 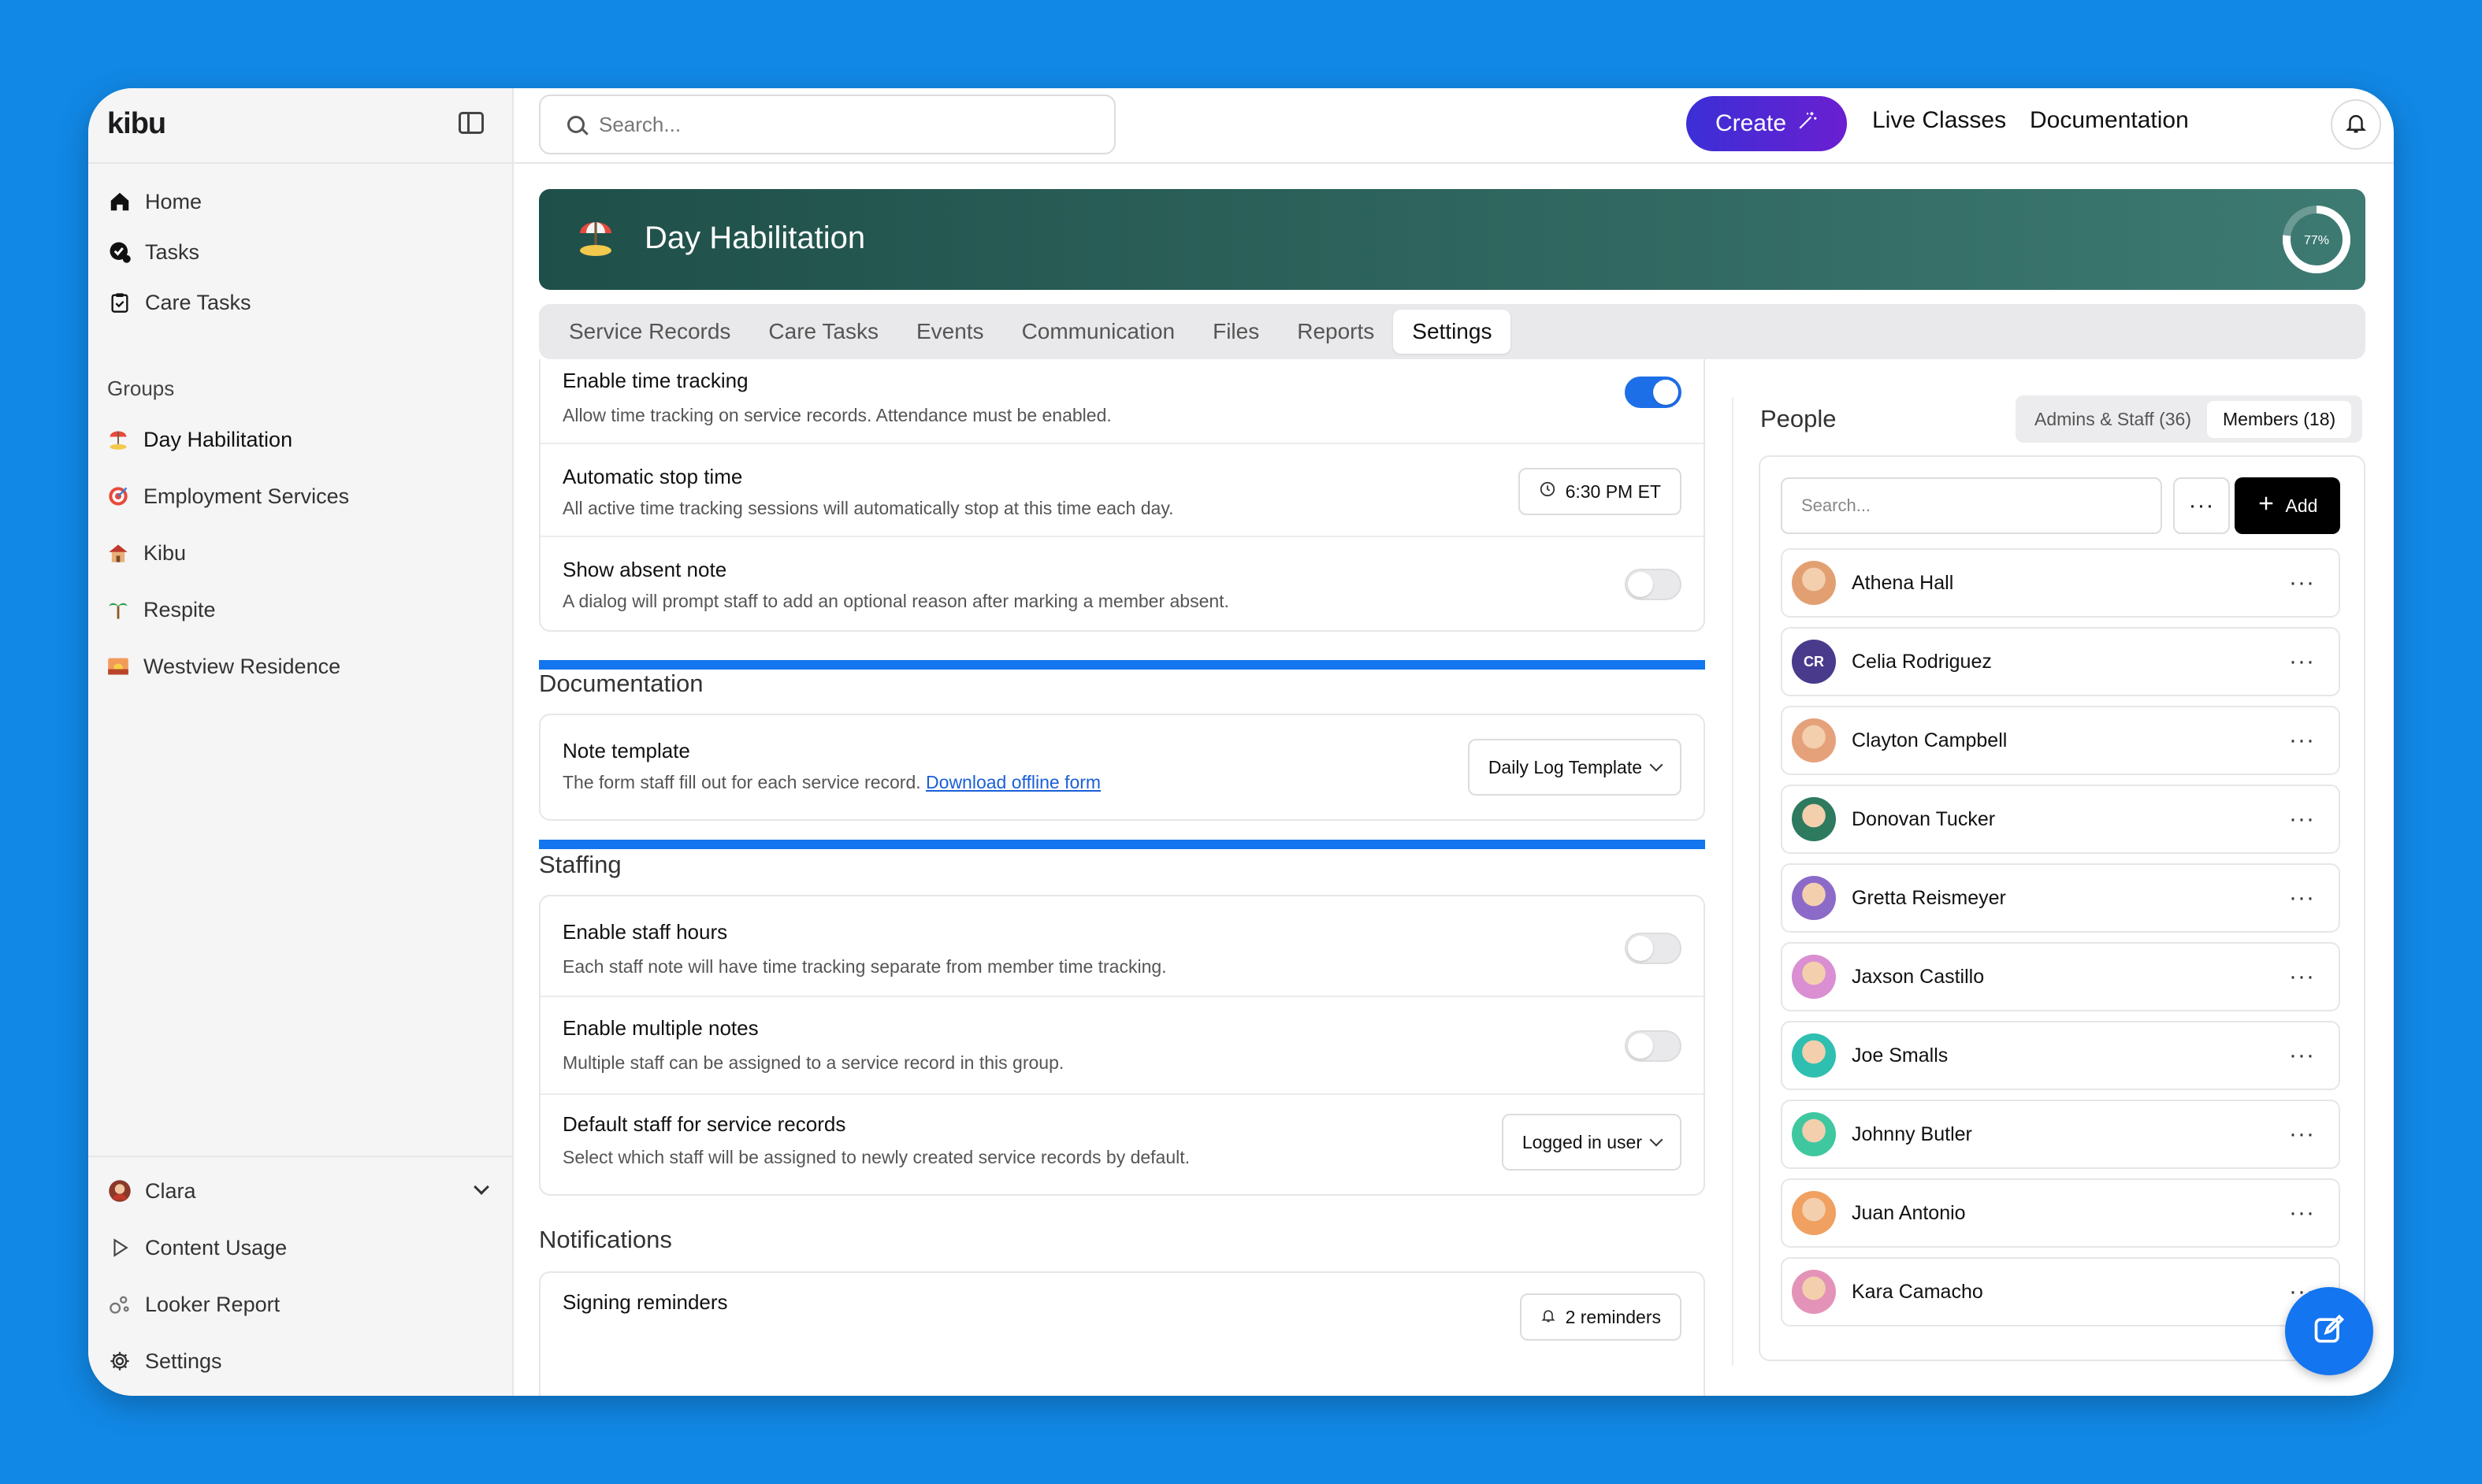 What do you see at coordinates (198, 302) in the screenshot?
I see `sidebar-item-label: Care Tasks` at bounding box center [198, 302].